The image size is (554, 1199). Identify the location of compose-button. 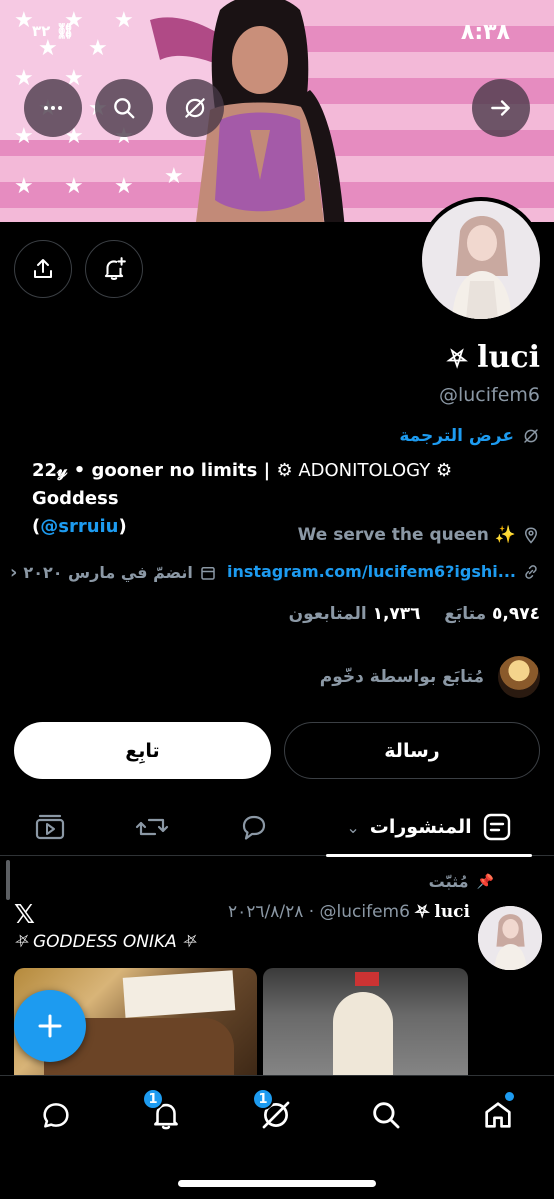
(50, 1026).